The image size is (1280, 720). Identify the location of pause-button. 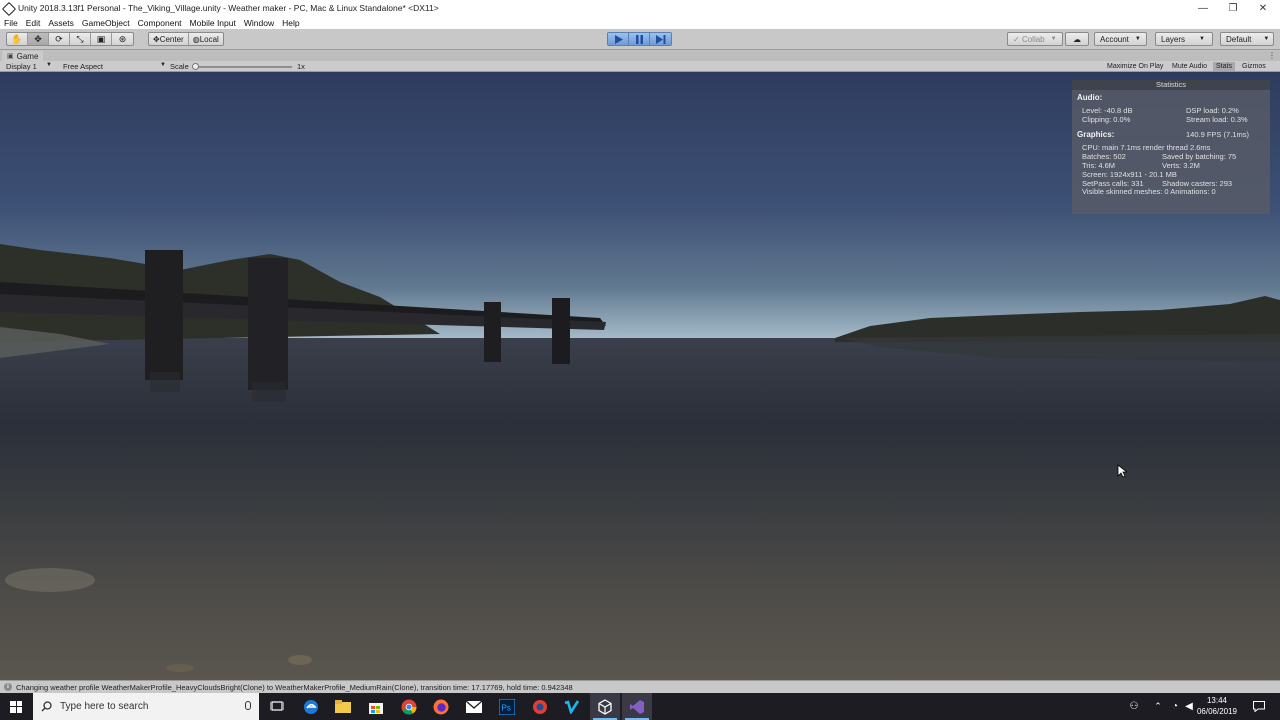
(639, 39).